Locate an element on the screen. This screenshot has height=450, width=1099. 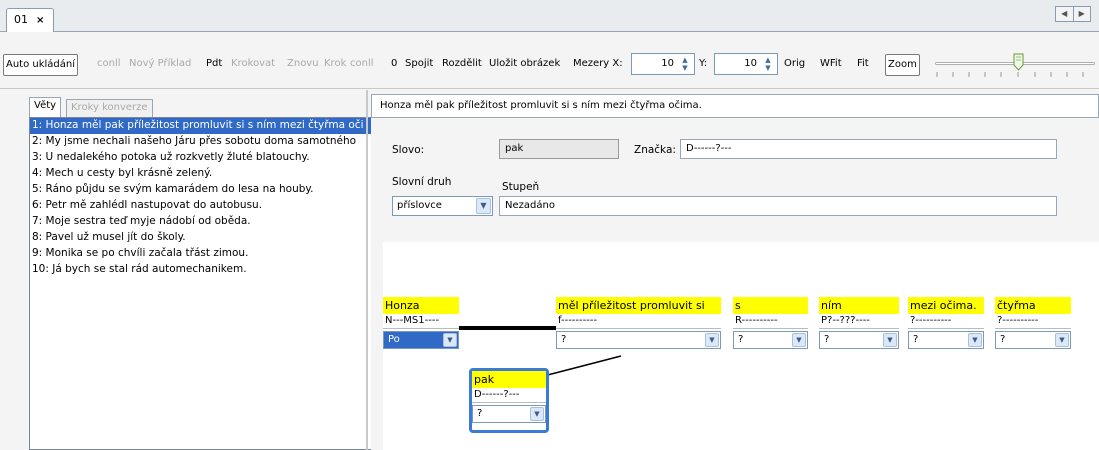
split-button: Rozdělit is located at coordinates (462, 64).